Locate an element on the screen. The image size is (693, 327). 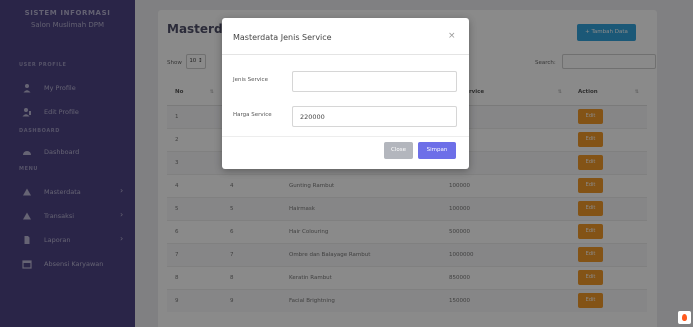
harga-service-label: Harga Service is located at coordinates (252, 115).